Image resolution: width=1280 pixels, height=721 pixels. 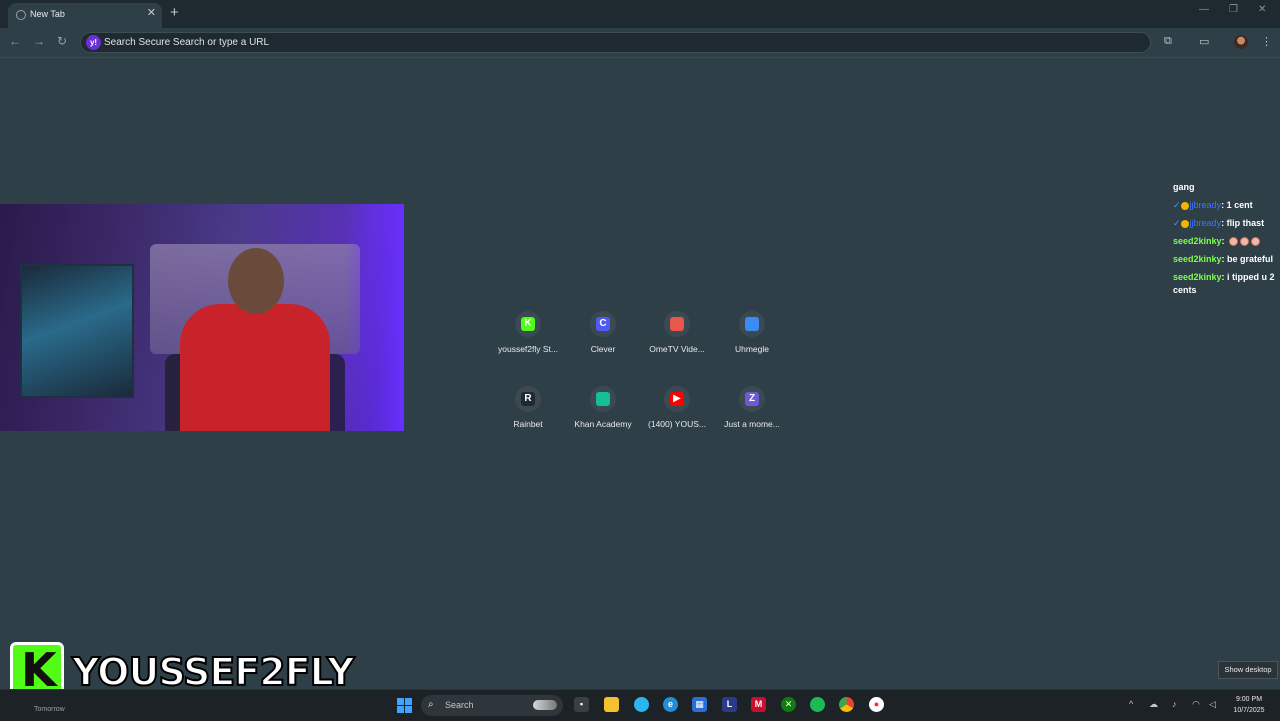 I want to click on search-icon: ⌕, so click(x=431, y=704).